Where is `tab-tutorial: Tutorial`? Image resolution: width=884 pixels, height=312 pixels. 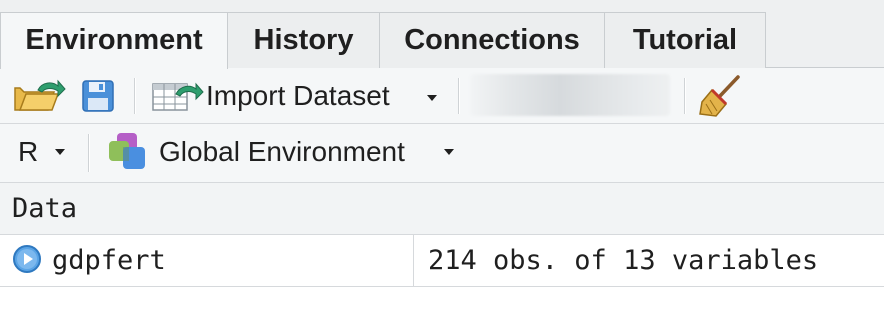
tab-tutorial: Tutorial is located at coordinates (685, 40).